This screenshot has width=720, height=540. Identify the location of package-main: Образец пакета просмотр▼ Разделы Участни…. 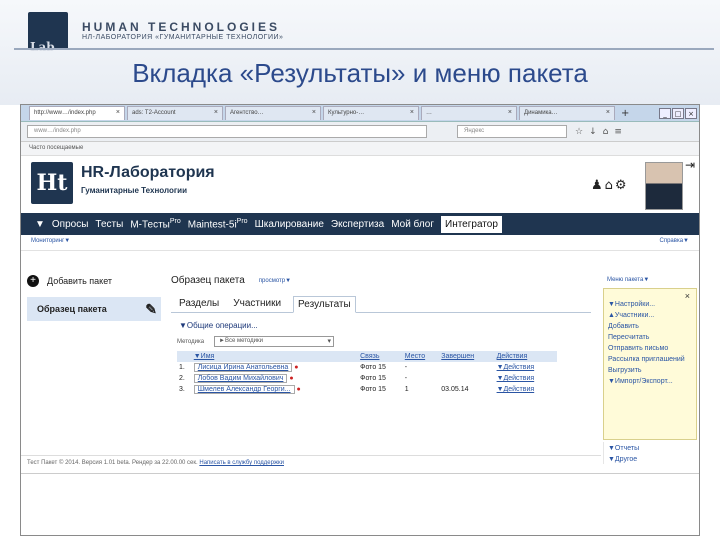
(381, 335).